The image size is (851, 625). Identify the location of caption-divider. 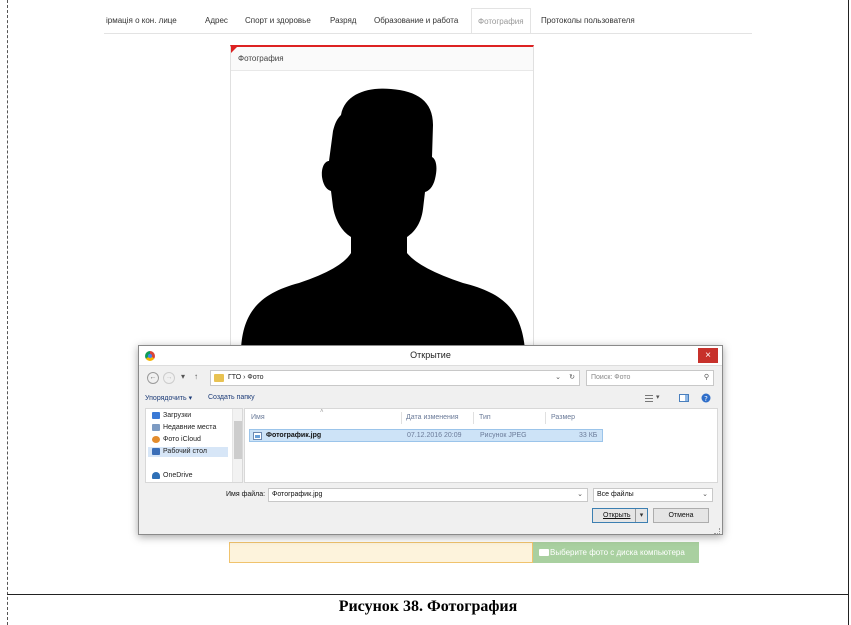
(428, 594).